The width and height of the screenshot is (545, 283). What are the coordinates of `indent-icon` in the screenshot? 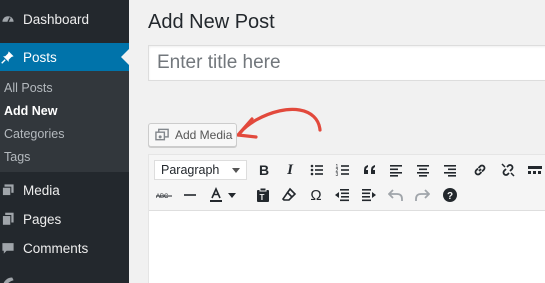 It's located at (369, 195).